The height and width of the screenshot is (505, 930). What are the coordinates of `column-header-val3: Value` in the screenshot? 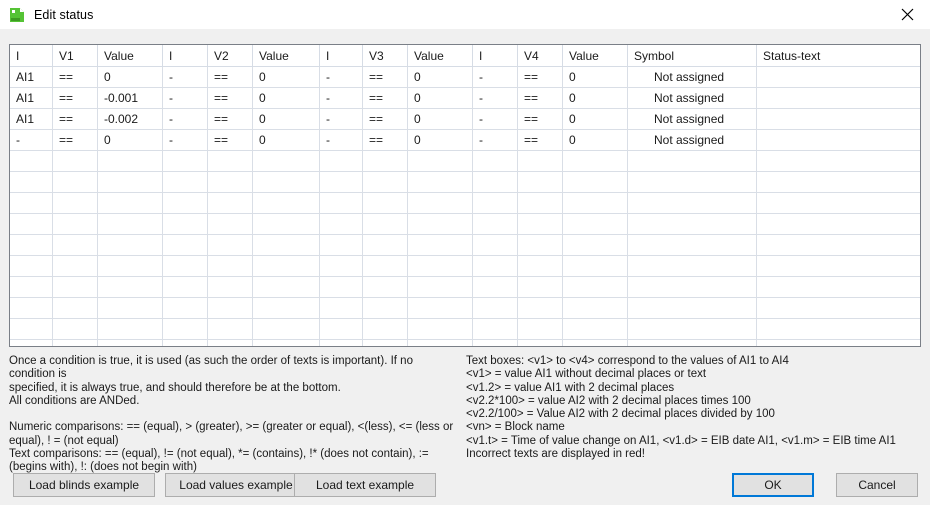 It's located at (440, 56).